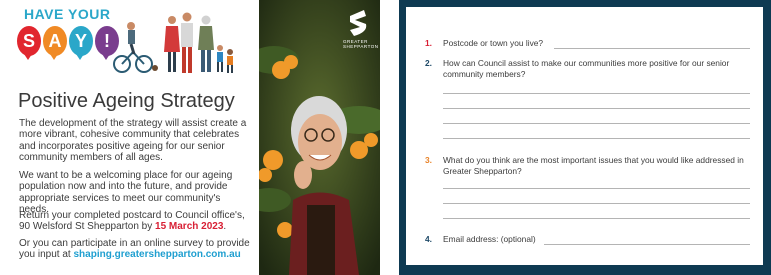 The height and width of the screenshot is (275, 771). Describe the element at coordinates (206, 43) in the screenshot. I see `older-woman-figure` at that location.